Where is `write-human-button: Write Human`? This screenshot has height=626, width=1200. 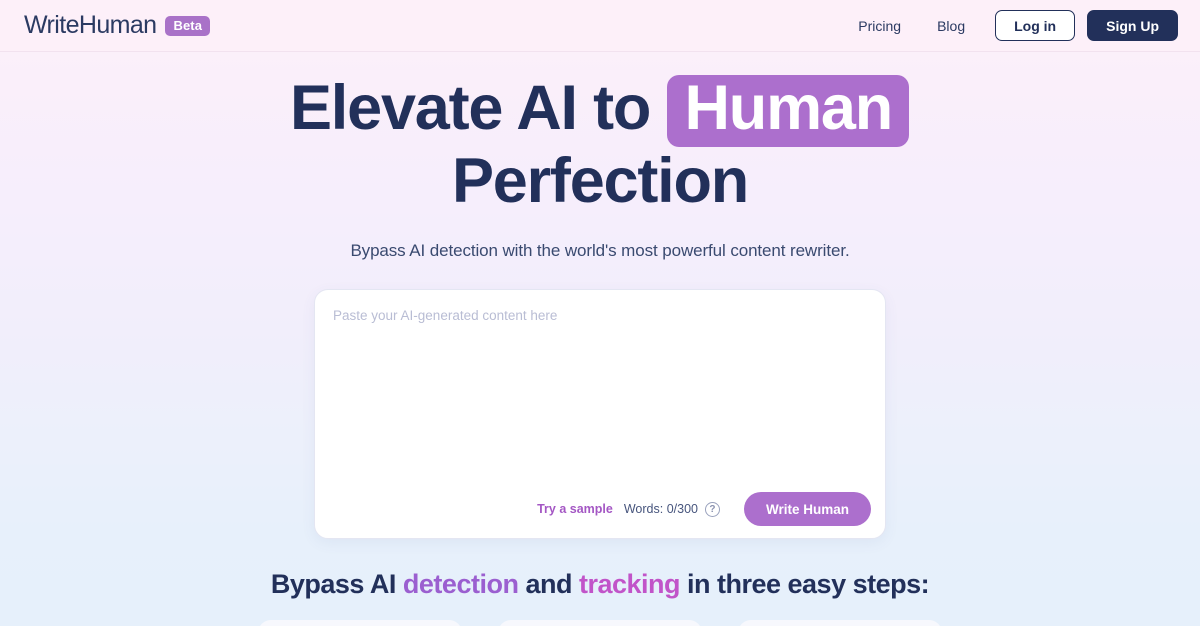
write-human-button: Write Human is located at coordinates (807, 509).